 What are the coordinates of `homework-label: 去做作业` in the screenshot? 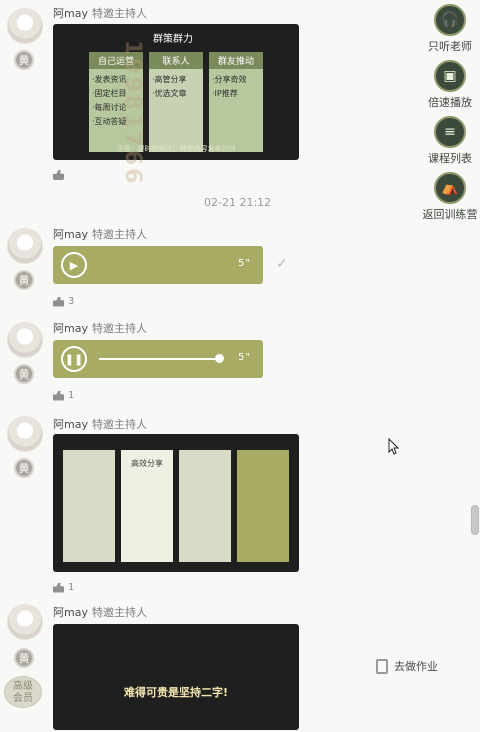 It's located at (416, 666).